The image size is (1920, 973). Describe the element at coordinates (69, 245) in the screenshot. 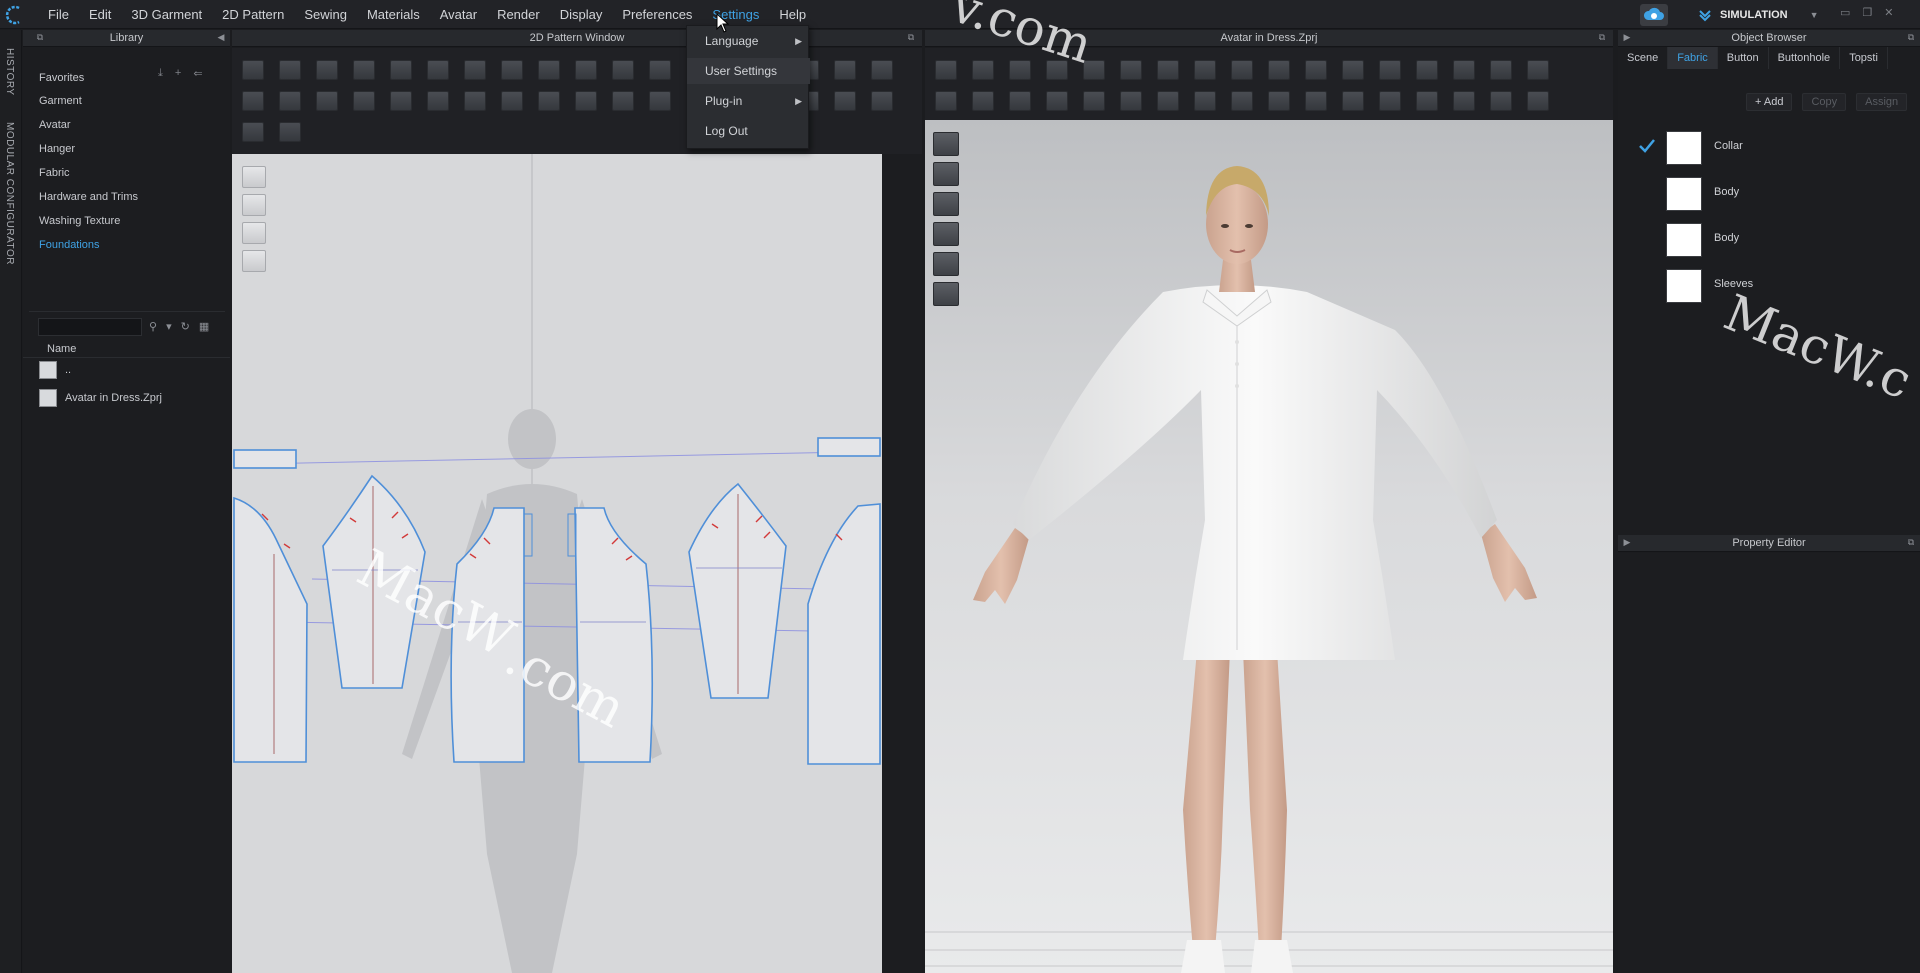

I see `library-item-foundations: Foundations` at that location.